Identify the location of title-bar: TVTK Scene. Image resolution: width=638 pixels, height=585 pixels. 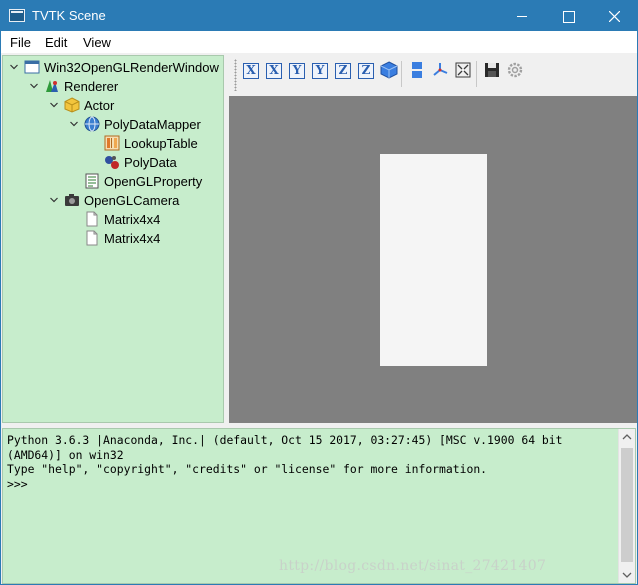
(319, 16).